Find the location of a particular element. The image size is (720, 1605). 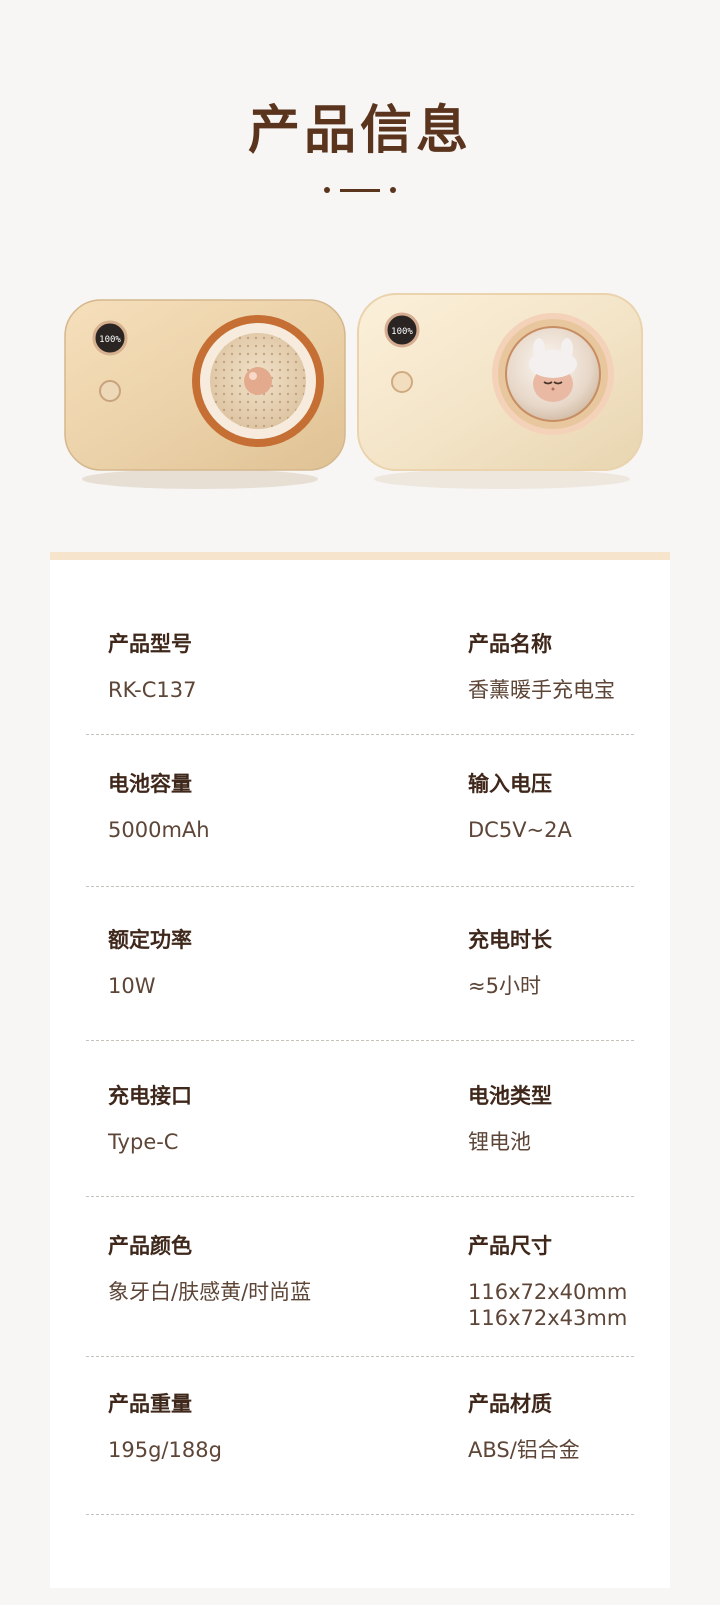

spec-label: 输入电压 is located at coordinates (510, 784).